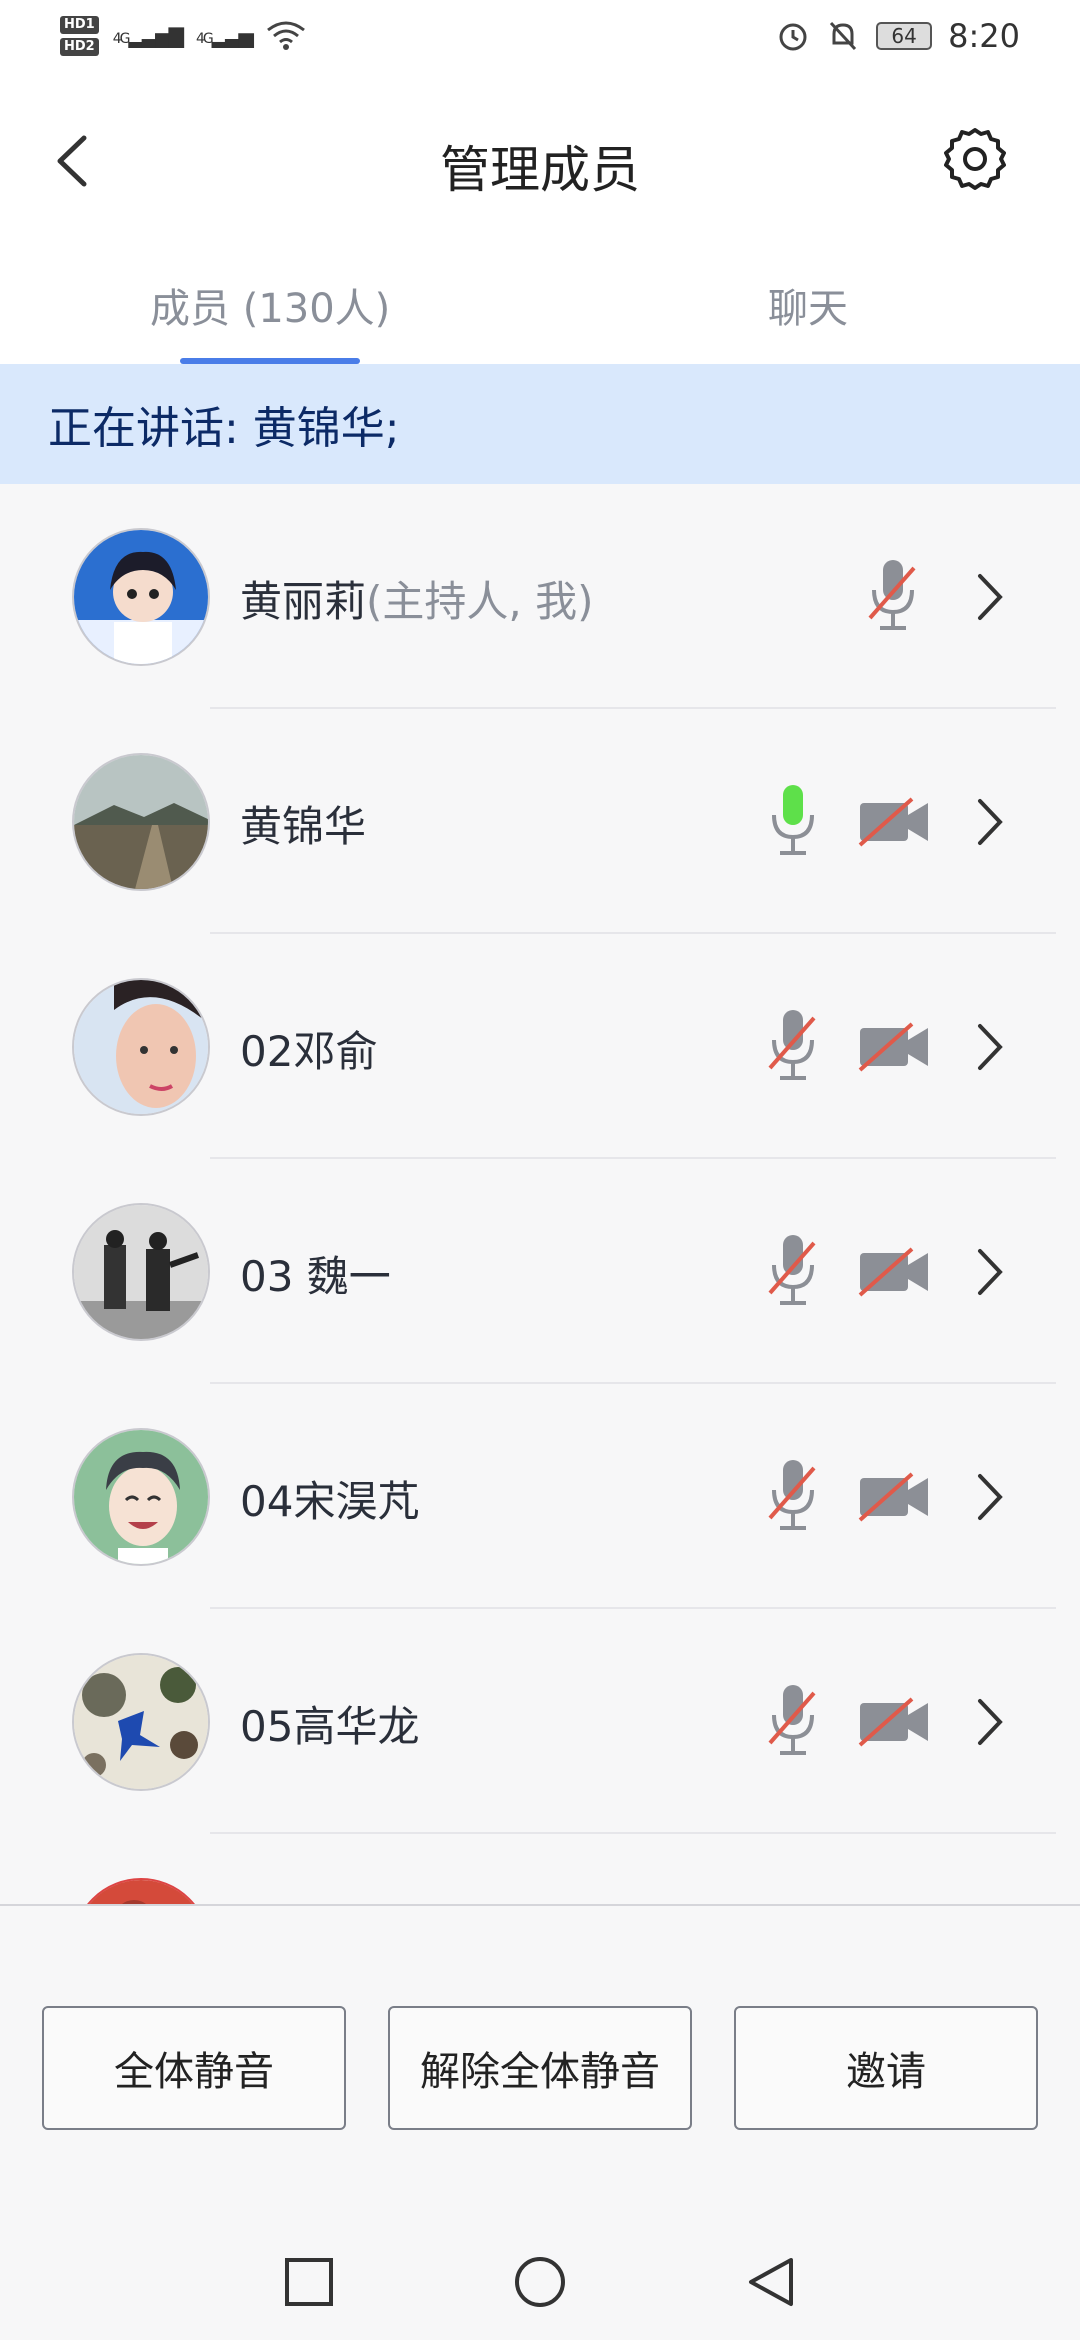 The height and width of the screenshot is (2340, 1080). What do you see at coordinates (540, 170) in the screenshot?
I see `page-title: 管理成员` at bounding box center [540, 170].